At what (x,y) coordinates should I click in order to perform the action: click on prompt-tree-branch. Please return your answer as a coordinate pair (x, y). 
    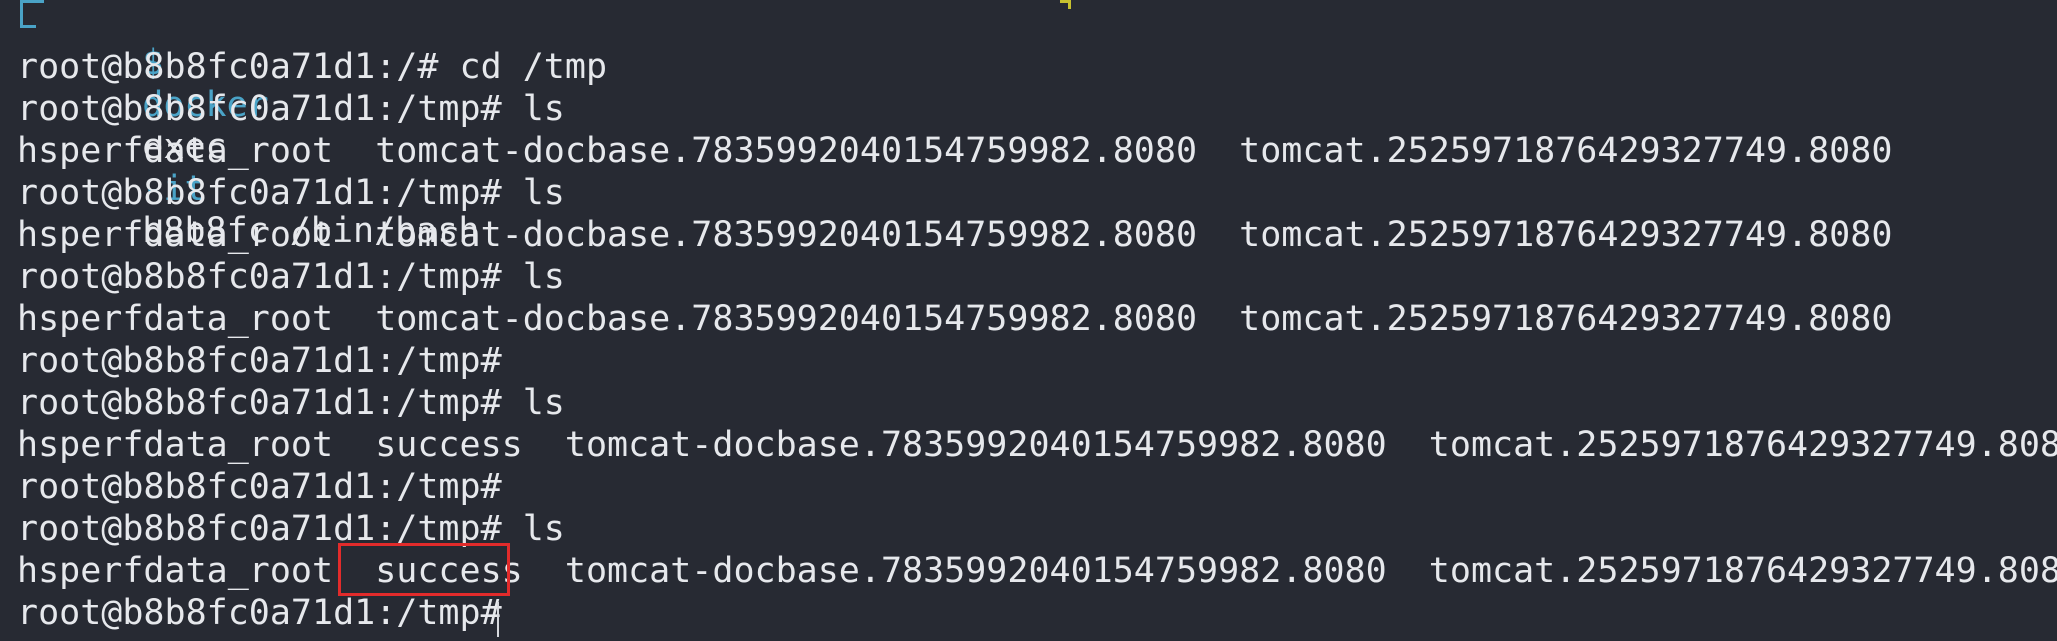
    Looking at the image, I should click on (28, 14).